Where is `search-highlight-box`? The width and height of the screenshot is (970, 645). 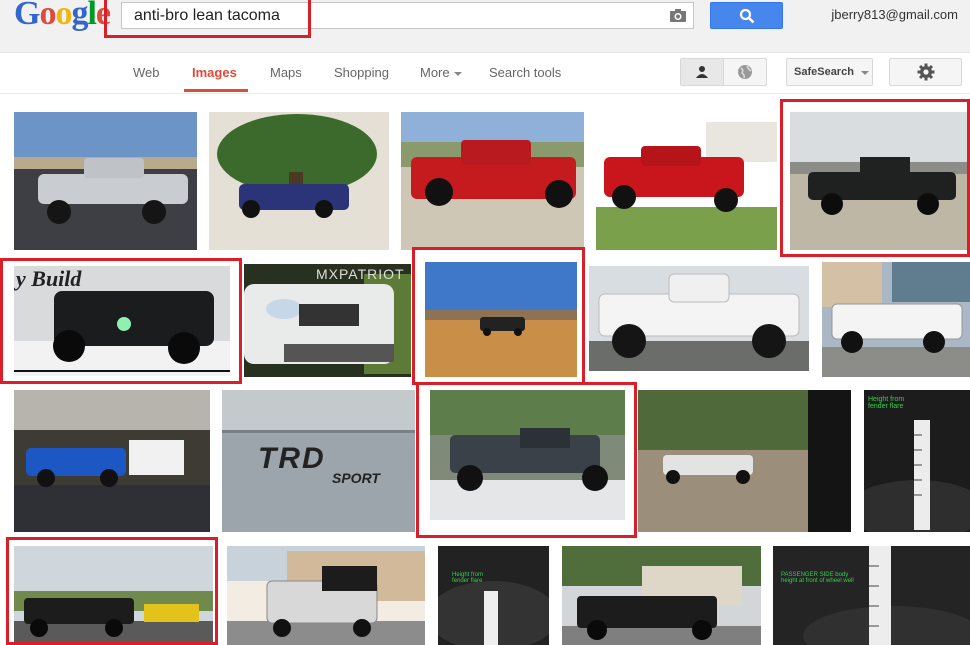 search-highlight-box is located at coordinates (207, 19).